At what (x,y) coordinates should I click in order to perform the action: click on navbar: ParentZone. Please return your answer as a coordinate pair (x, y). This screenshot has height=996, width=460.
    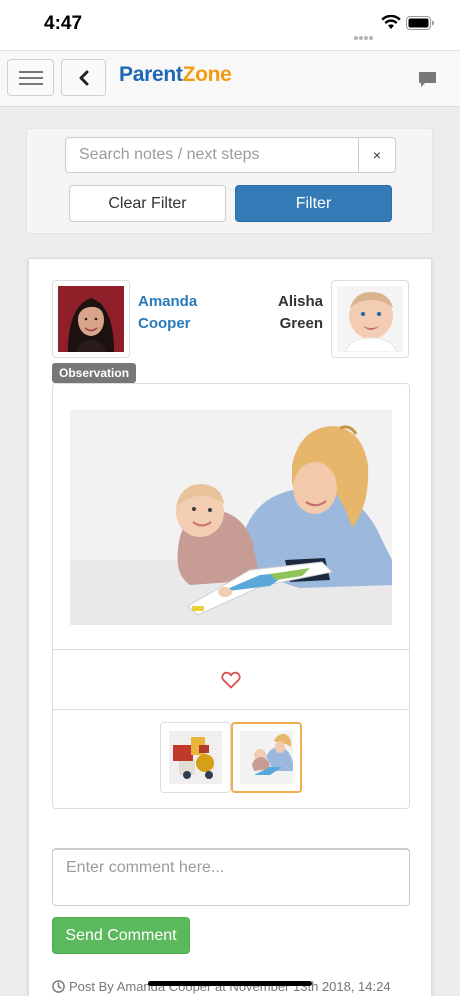
    Looking at the image, I should click on (230, 78).